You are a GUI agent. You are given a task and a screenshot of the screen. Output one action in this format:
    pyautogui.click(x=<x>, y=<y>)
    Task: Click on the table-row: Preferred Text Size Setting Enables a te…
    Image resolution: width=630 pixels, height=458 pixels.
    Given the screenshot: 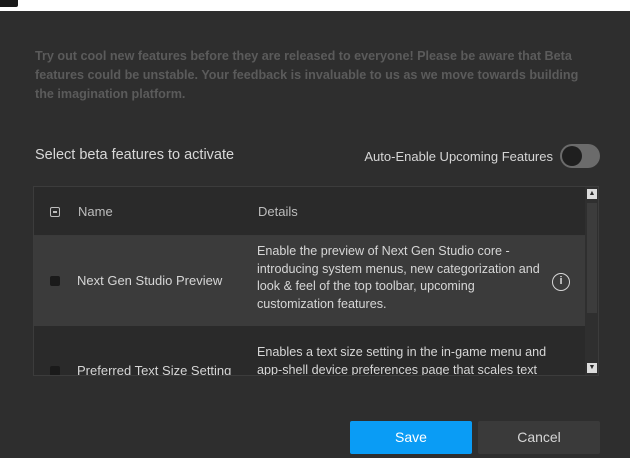 What is the action you would take?
    pyautogui.click(x=309, y=351)
    